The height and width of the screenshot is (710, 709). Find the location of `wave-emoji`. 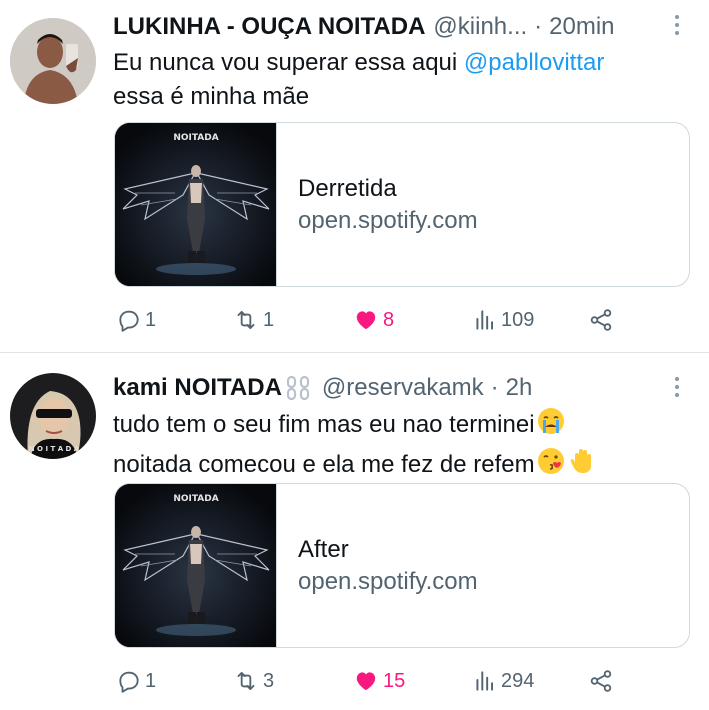

wave-emoji is located at coordinates (582, 466).